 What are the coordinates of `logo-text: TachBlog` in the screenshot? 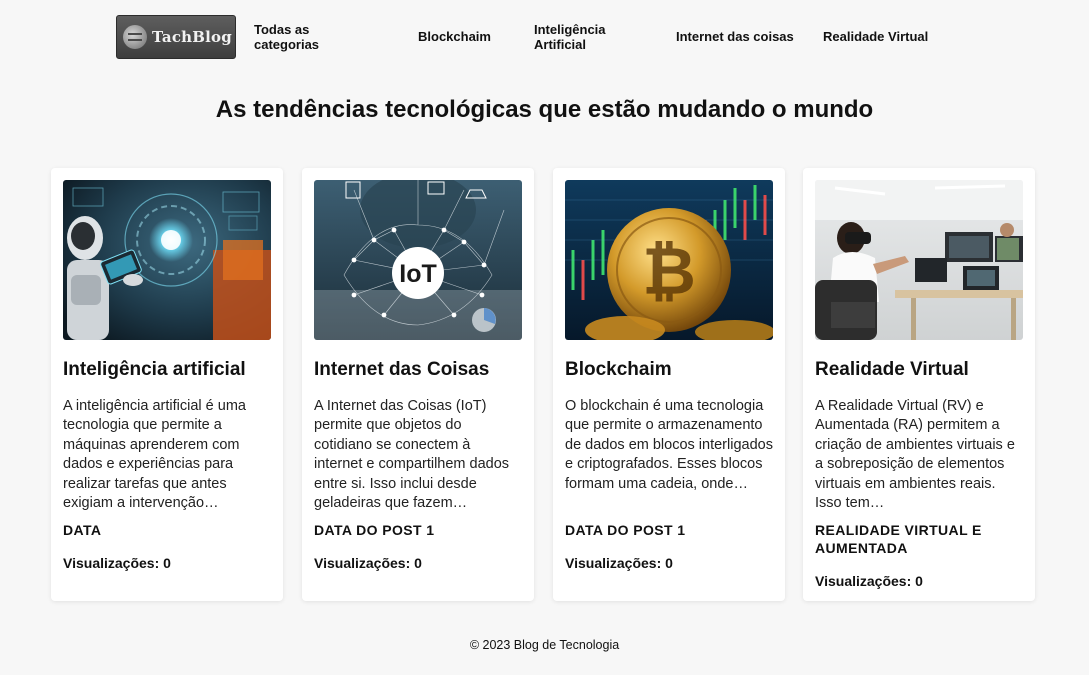 It's located at (192, 37).